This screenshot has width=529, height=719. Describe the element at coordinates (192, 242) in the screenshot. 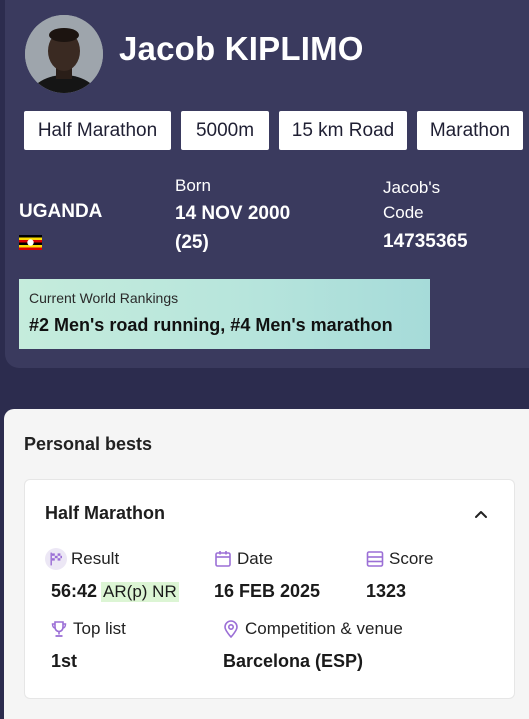

I see `born-age: (25)` at that location.